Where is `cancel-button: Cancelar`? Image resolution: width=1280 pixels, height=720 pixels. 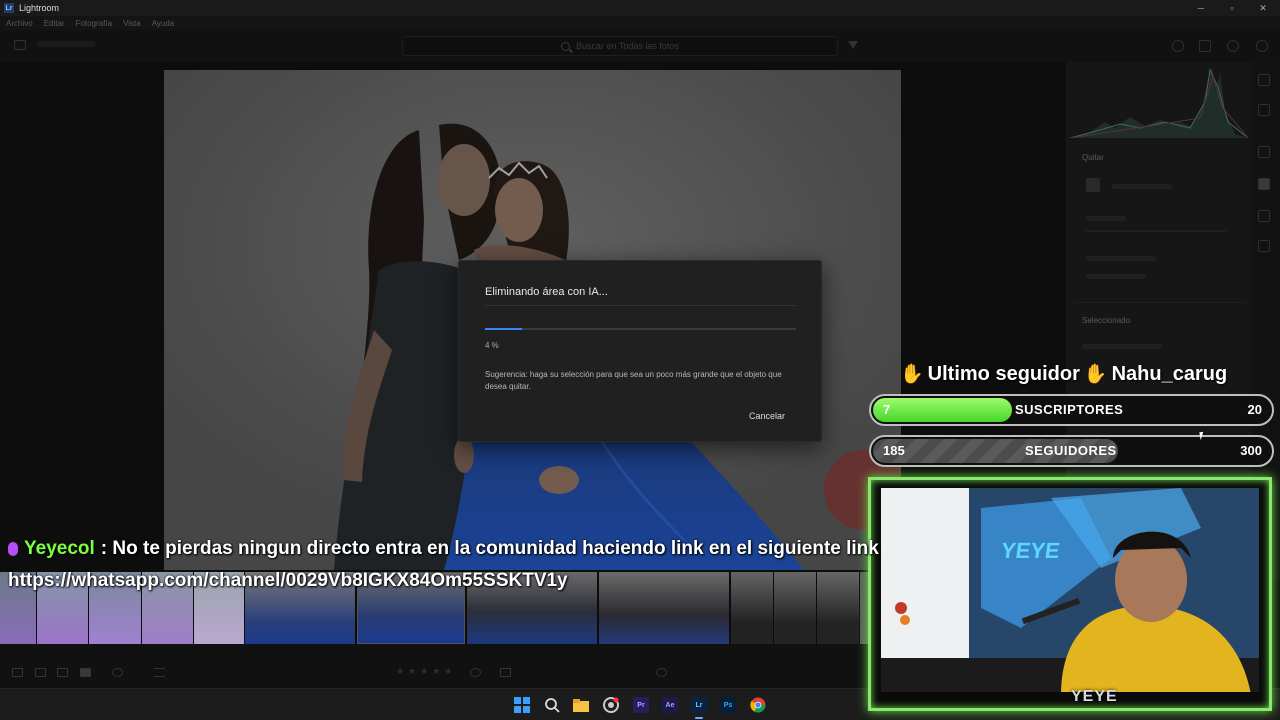 cancel-button: Cancelar is located at coordinates (767, 416).